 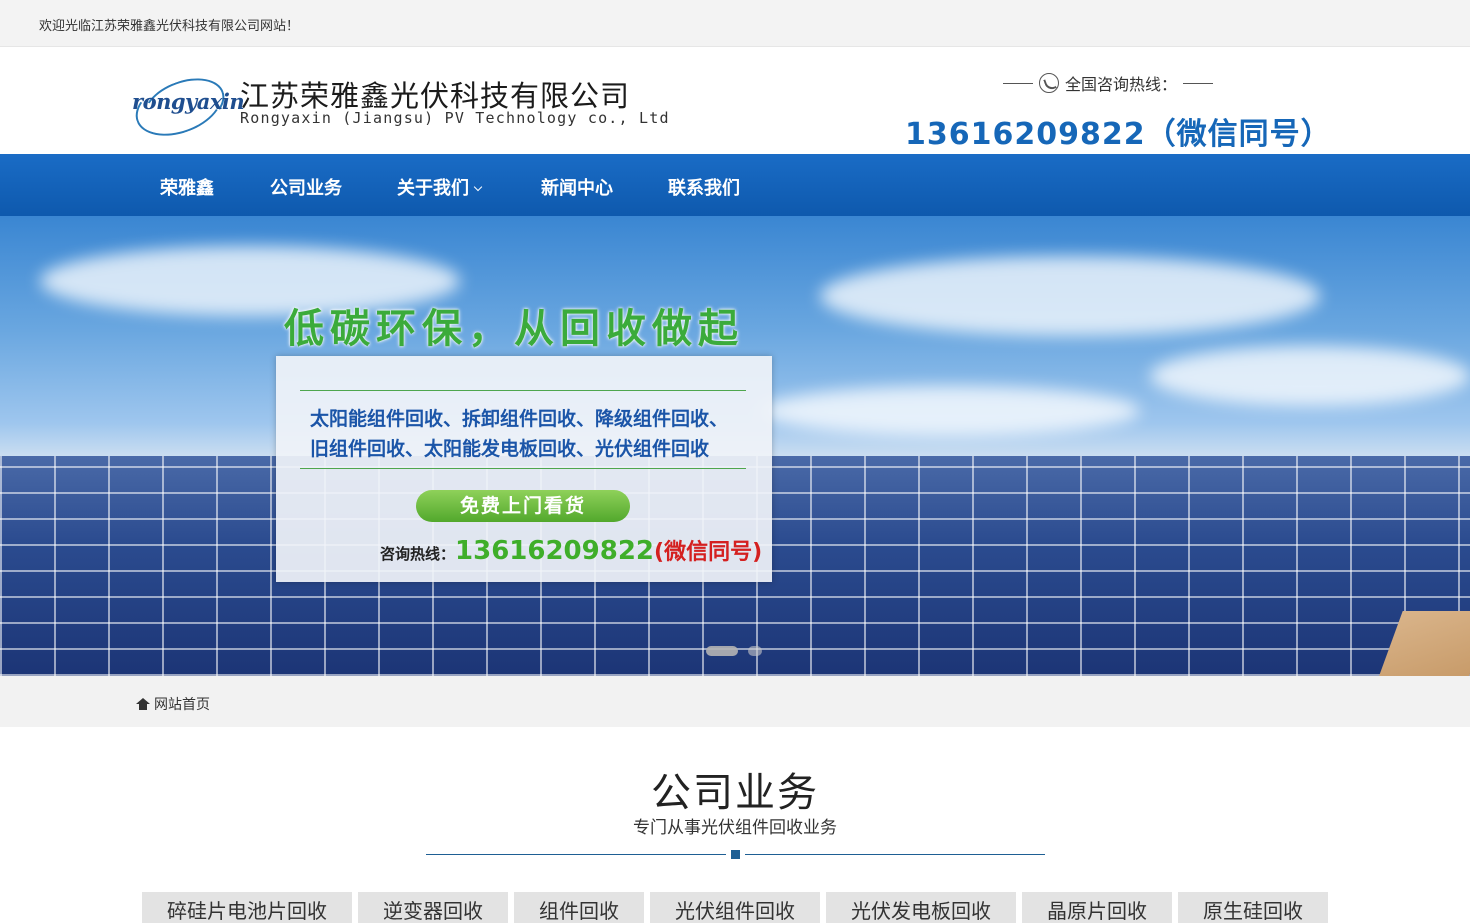 I want to click on chevron-down-icon, so click(x=478, y=187).